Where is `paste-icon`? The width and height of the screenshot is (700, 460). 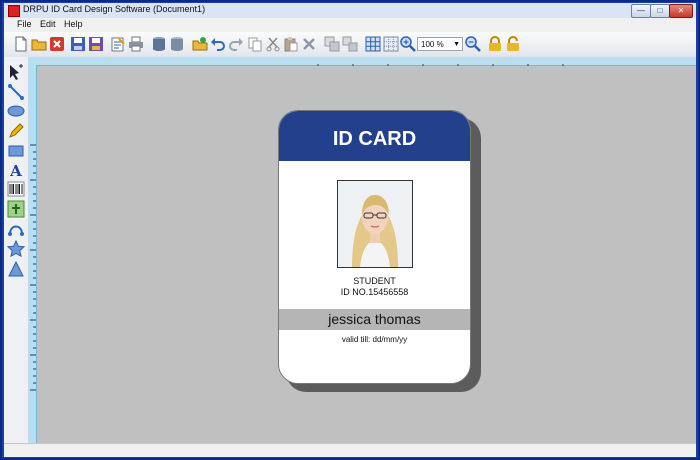
paste-icon is located at coordinates (291, 44).